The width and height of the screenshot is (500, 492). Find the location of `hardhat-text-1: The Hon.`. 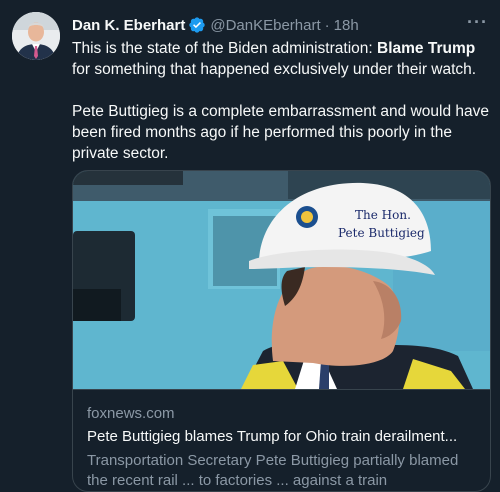

hardhat-text-1: The Hon. is located at coordinates (383, 215).